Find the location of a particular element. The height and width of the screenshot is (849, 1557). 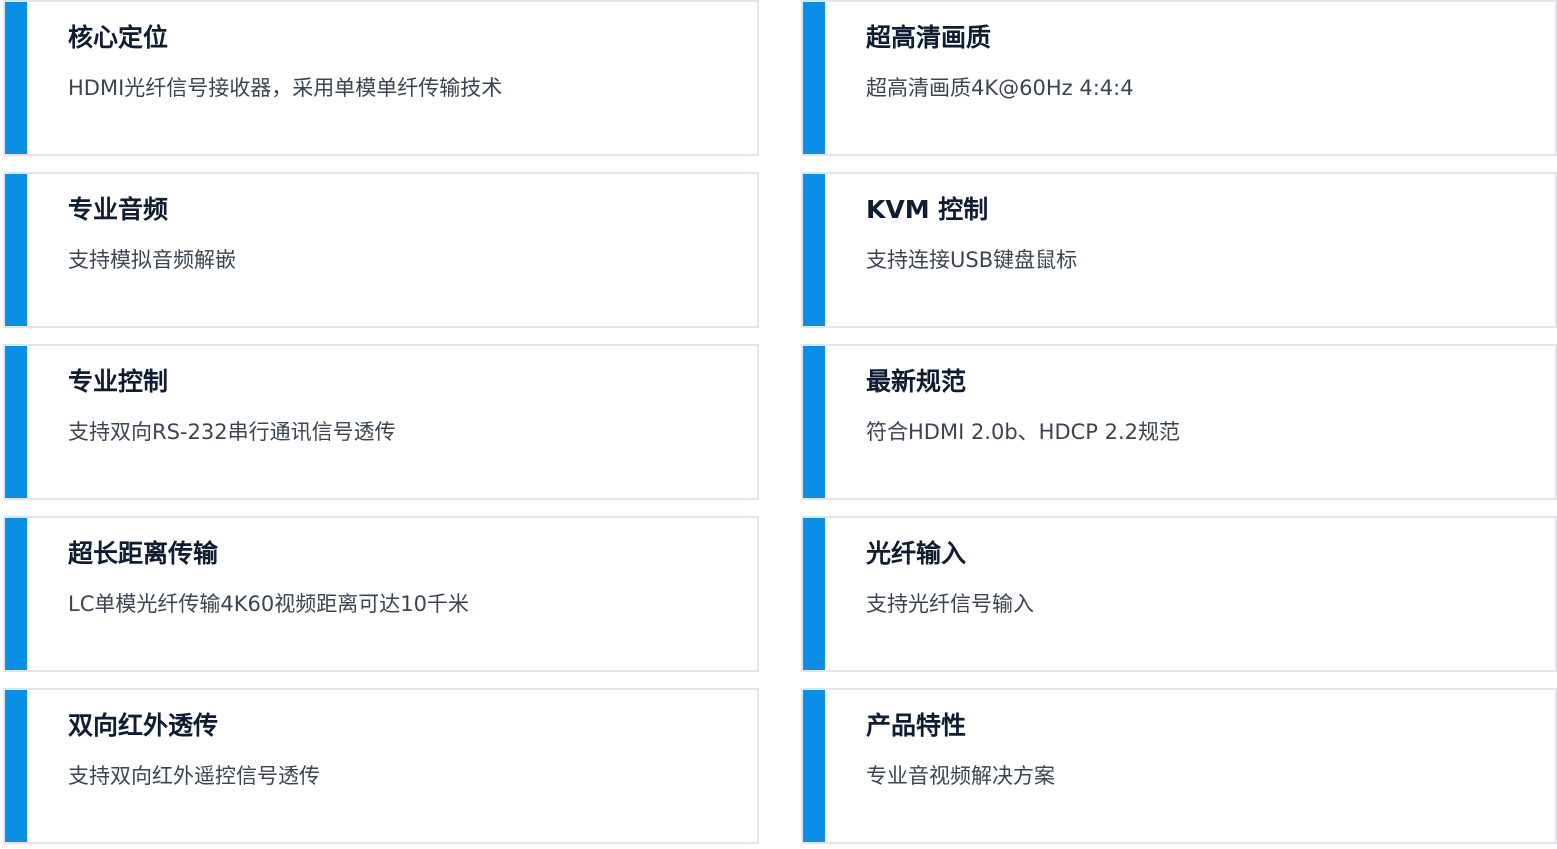

feature-card-fiber-input: 光纤输入 支持光纤信号输入 is located at coordinates (1179, 594).